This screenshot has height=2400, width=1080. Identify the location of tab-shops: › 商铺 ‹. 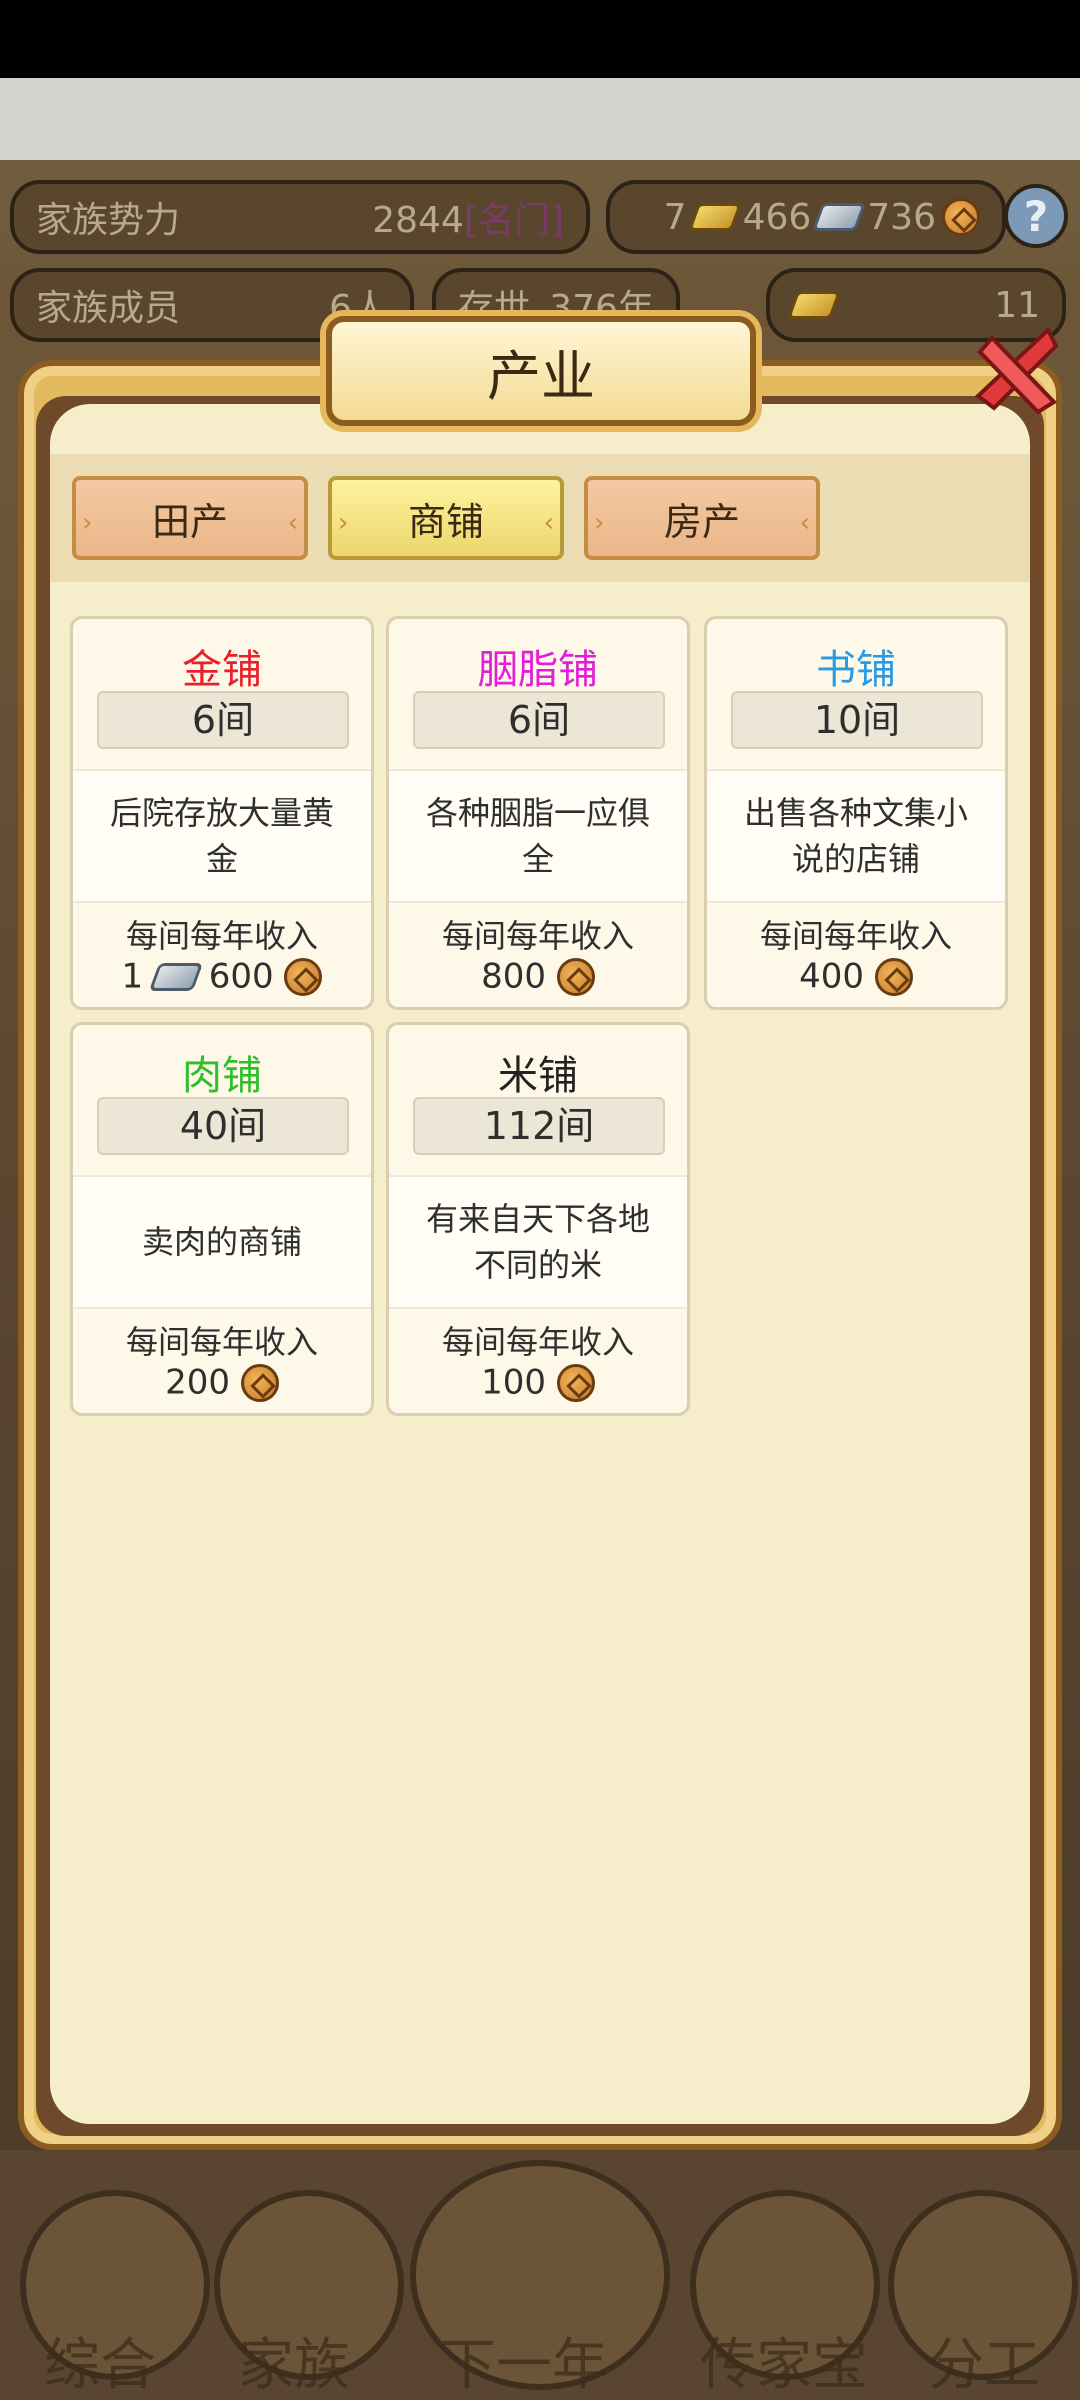
(446, 518).